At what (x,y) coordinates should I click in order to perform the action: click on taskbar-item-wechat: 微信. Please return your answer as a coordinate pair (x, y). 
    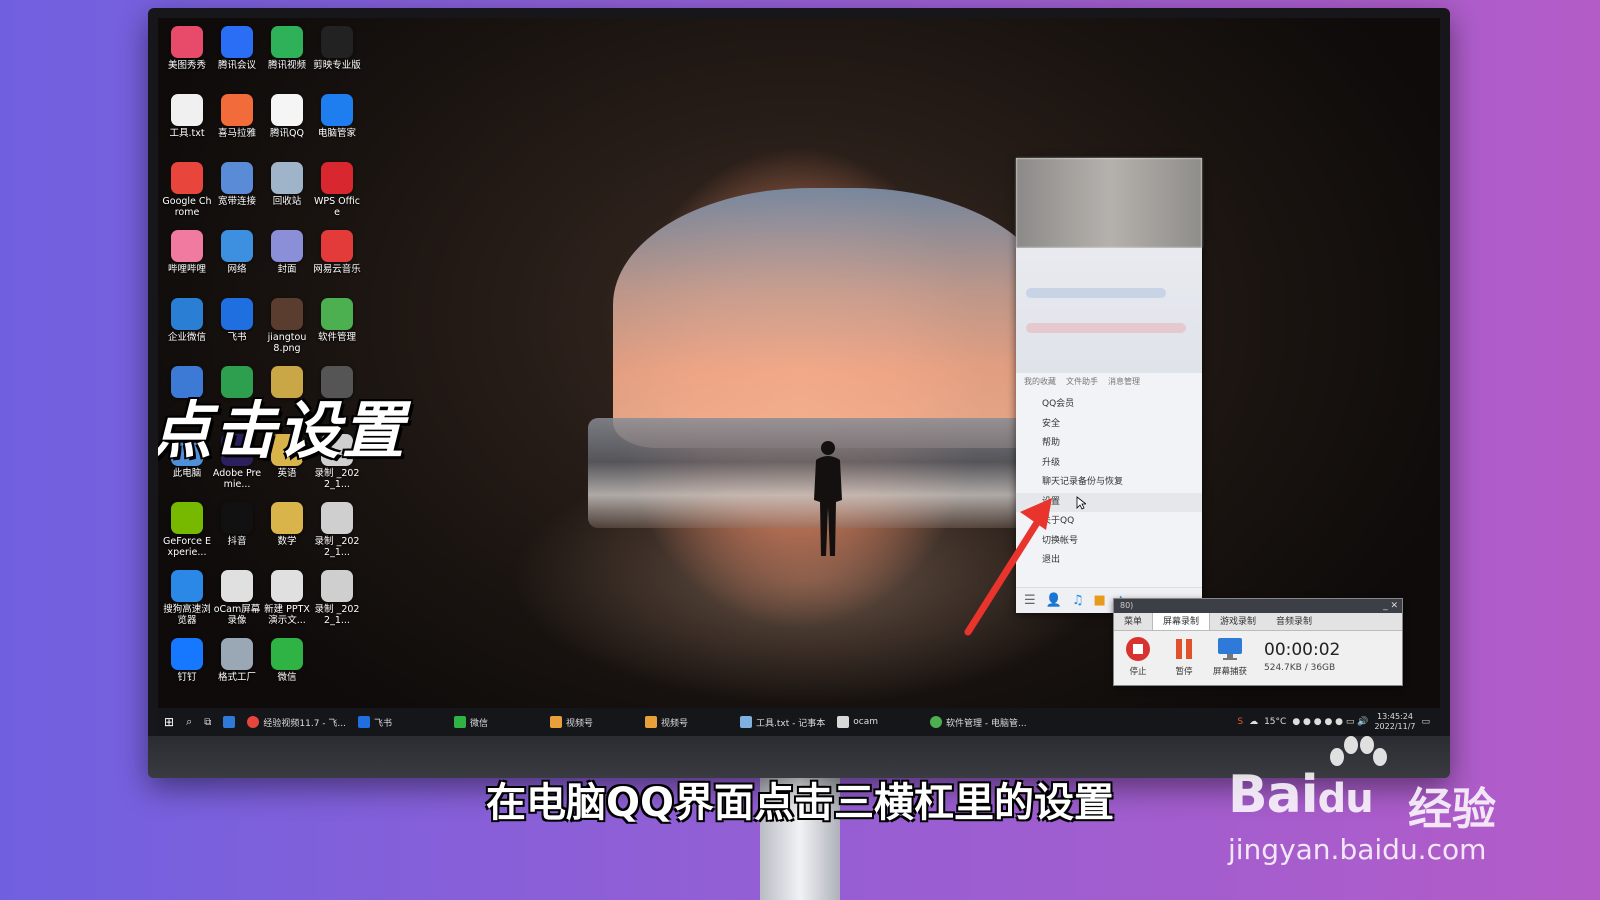
    Looking at the image, I should click on (471, 722).